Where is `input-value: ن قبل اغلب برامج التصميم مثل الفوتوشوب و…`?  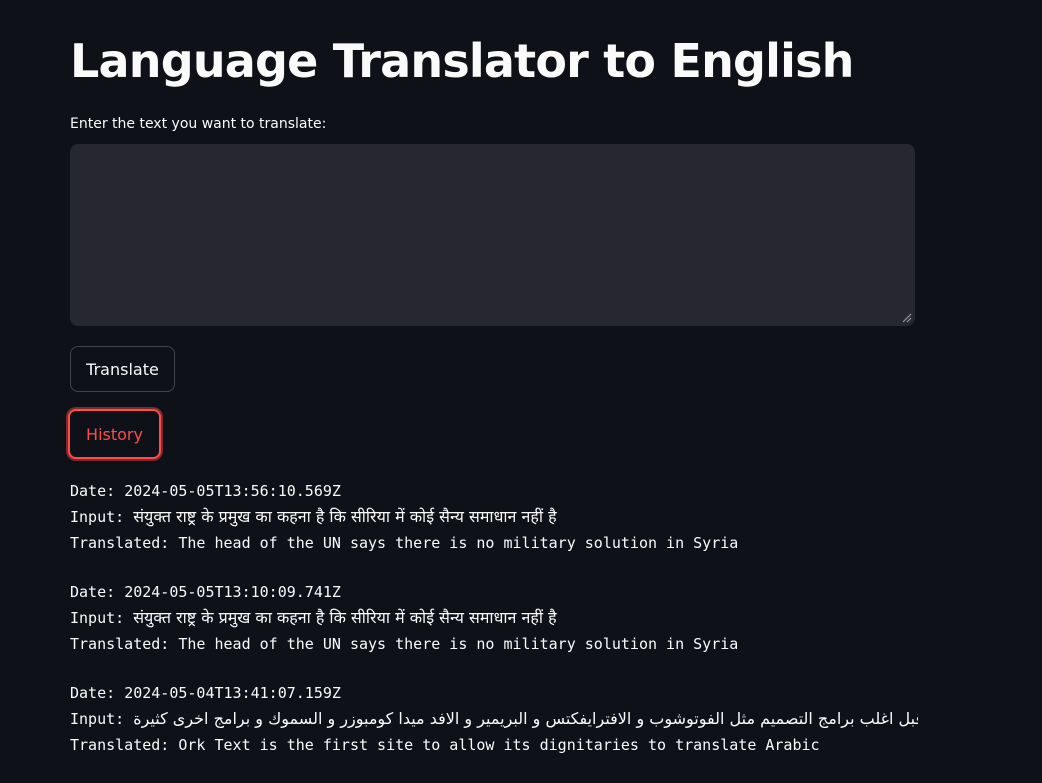 input-value: ن قبل اغلب برامج التصميم مثل الفوتوشوب و… is located at coordinates (525, 718).